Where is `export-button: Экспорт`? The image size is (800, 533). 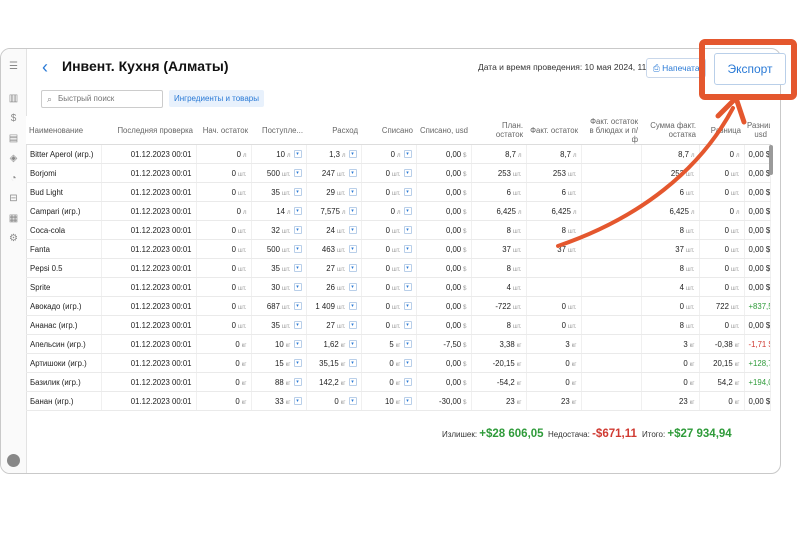
export-button: Экспорт is located at coordinates (750, 69).